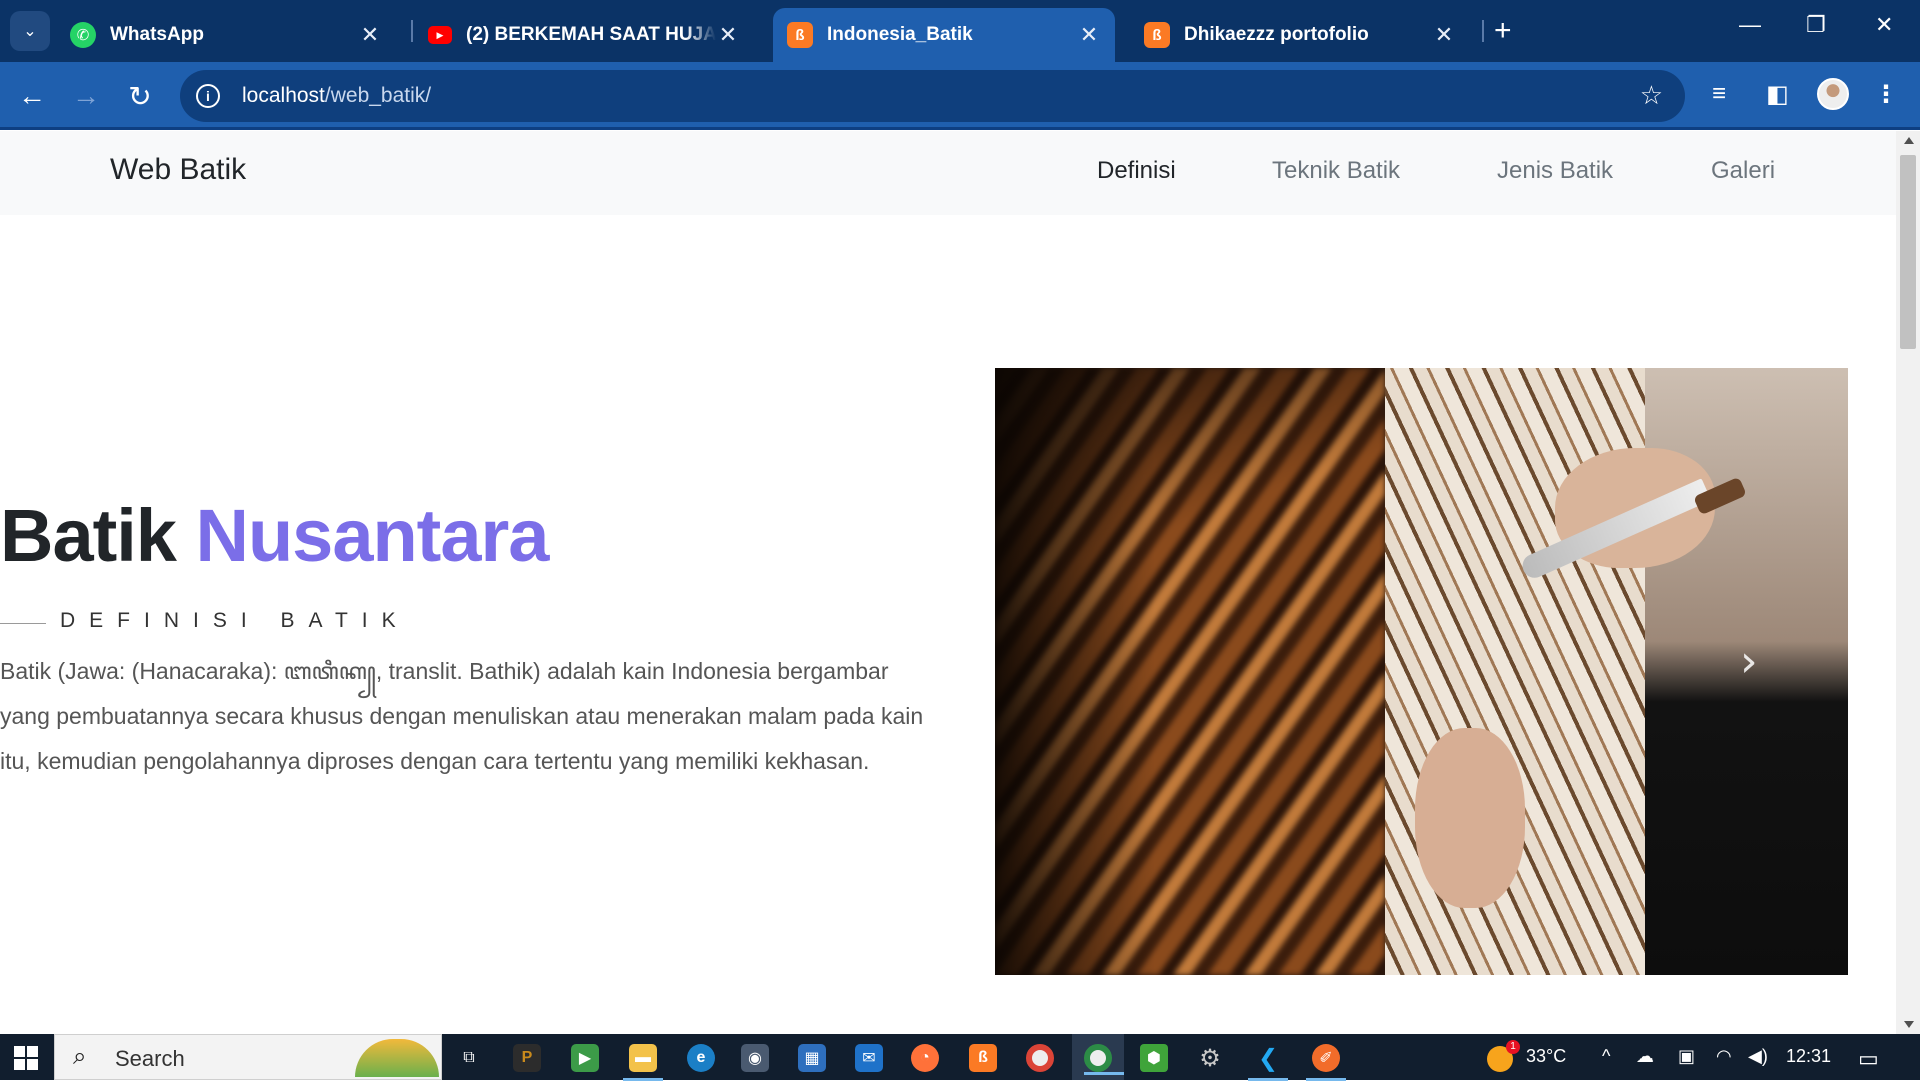  What do you see at coordinates (1326, 1062) in the screenshot?
I see `postman-icon: ✐` at bounding box center [1326, 1062].